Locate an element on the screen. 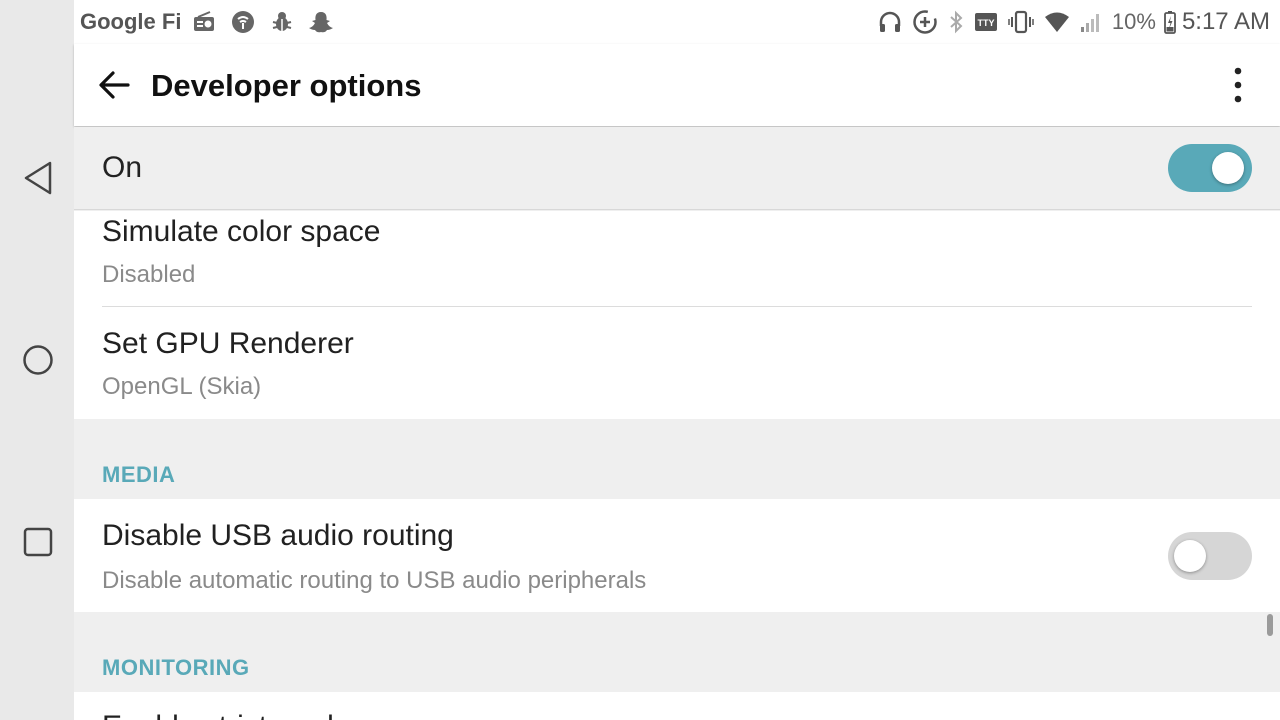 The height and width of the screenshot is (720, 1280). square-recents-icon is located at coordinates (38, 542).